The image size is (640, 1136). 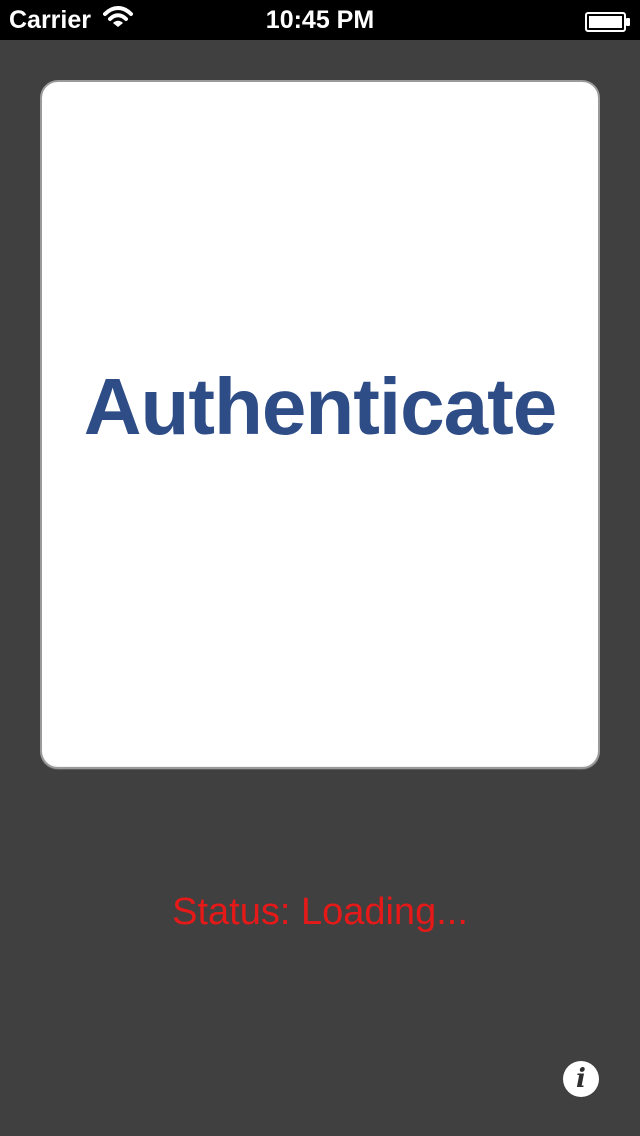 I want to click on battery-icon, so click(x=608, y=21).